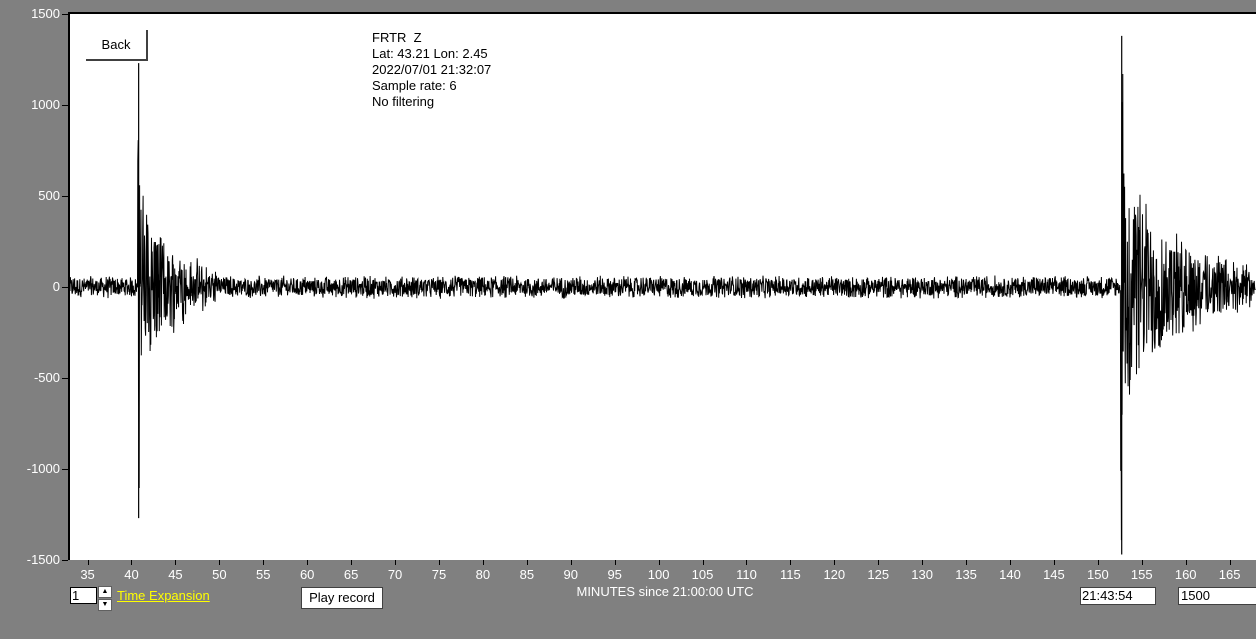 Image resolution: width=1256 pixels, height=639 pixels. What do you see at coordinates (665, 591) in the screenshot?
I see `x-axis-title: MINUTES since 21:00:00 UTC` at bounding box center [665, 591].